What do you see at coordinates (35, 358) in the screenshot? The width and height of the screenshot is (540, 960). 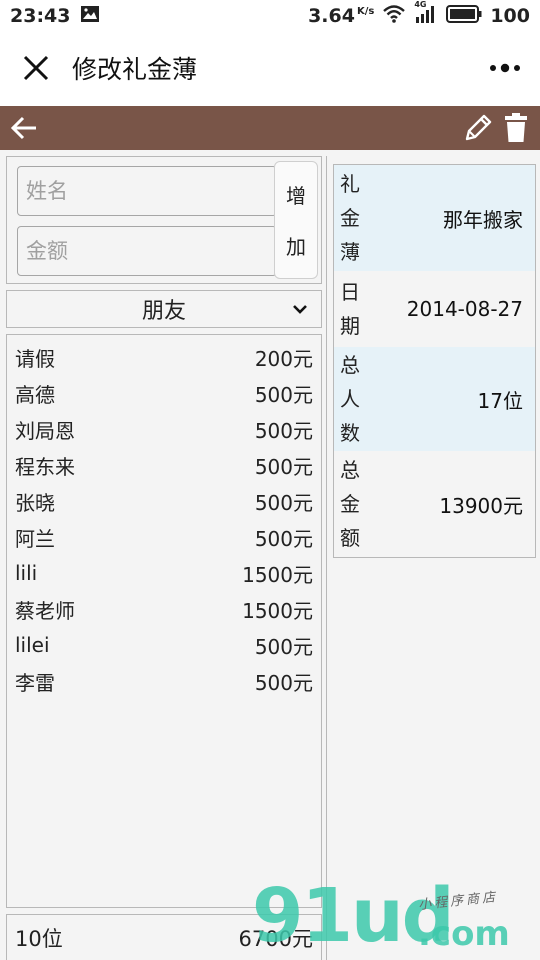 I see `guest-name: 请假` at bounding box center [35, 358].